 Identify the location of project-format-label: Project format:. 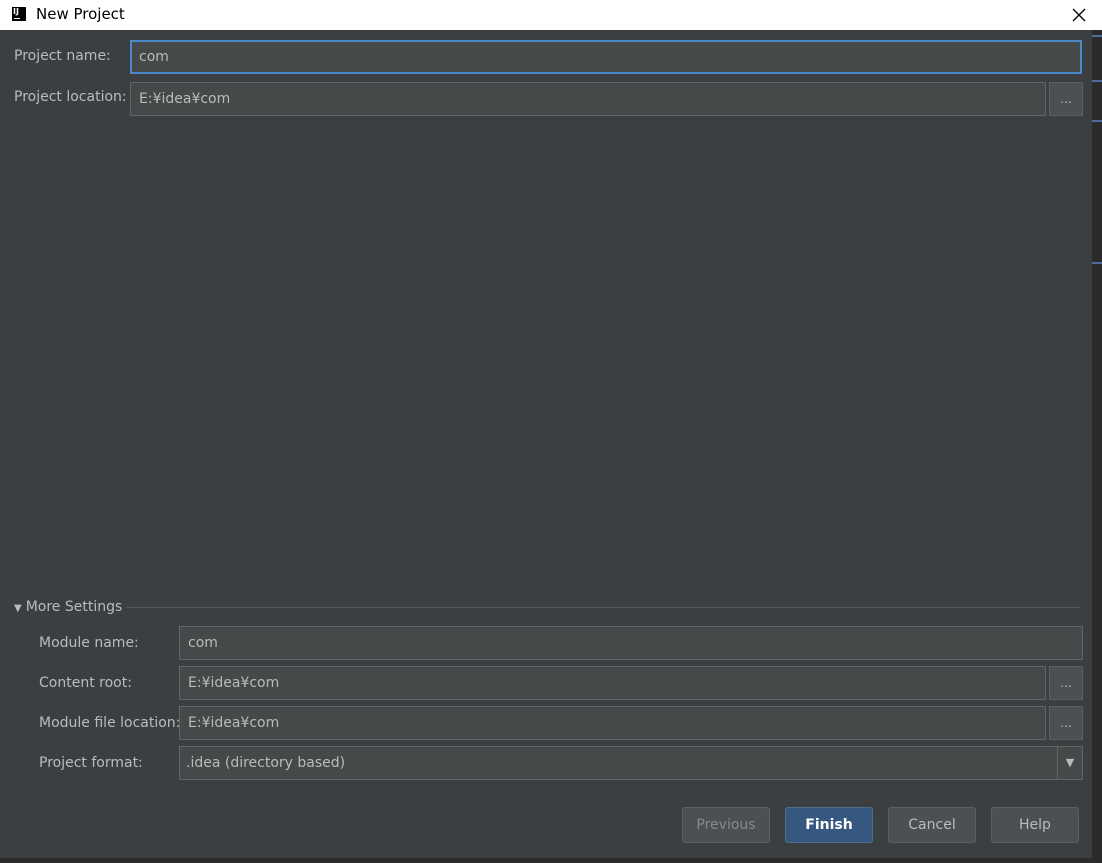
(91, 763).